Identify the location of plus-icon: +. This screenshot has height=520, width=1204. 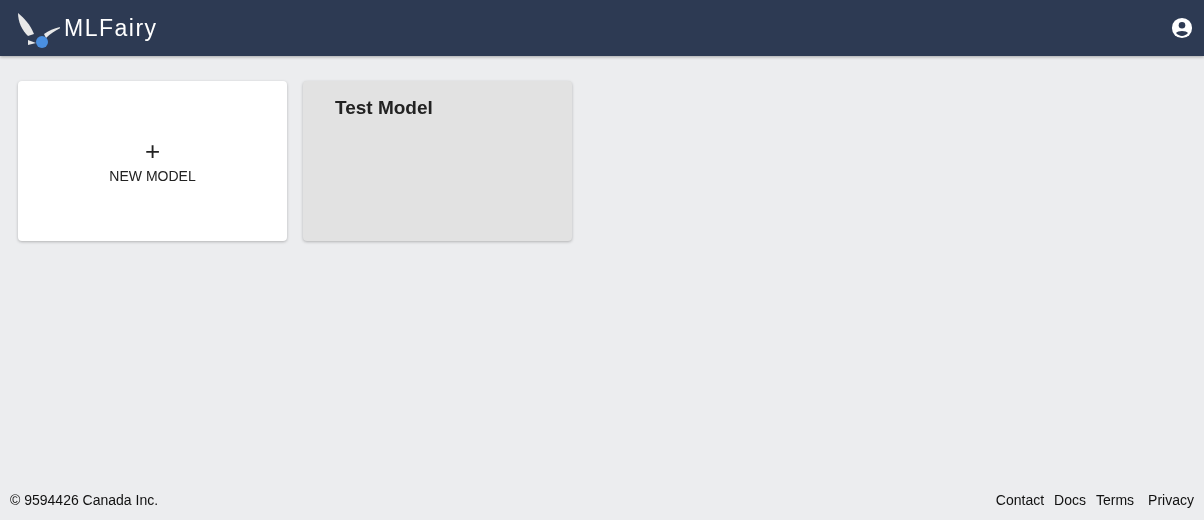
(152, 151).